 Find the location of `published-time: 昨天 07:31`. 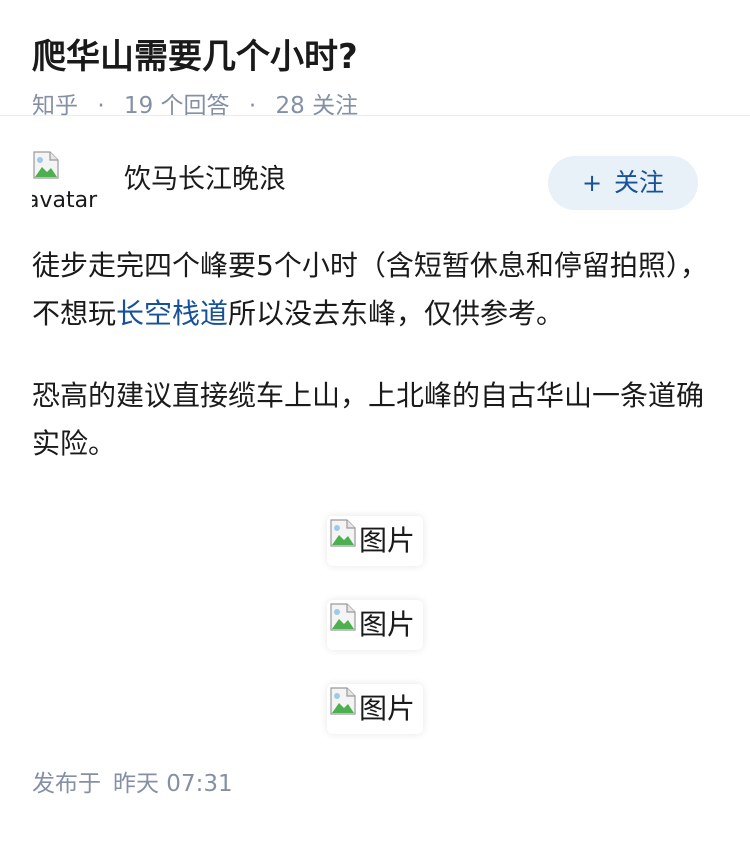

published-time: 昨天 07:31 is located at coordinates (173, 784).